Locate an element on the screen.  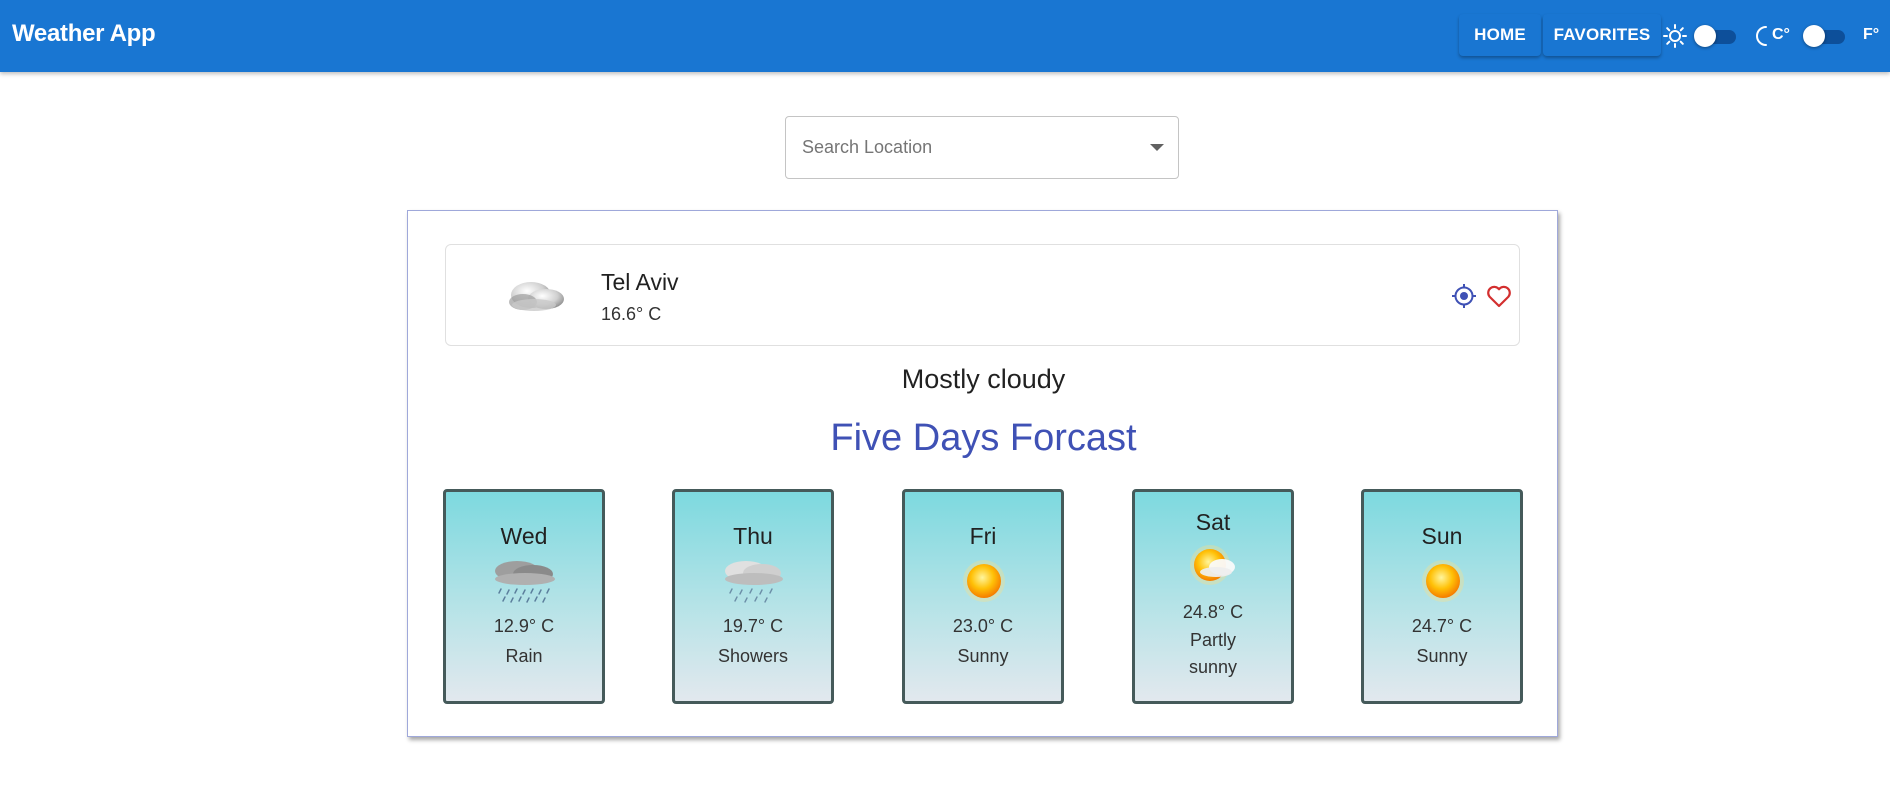
forecast-day-card: Sun 24.7° C Sunny is located at coordinates (1442, 596).